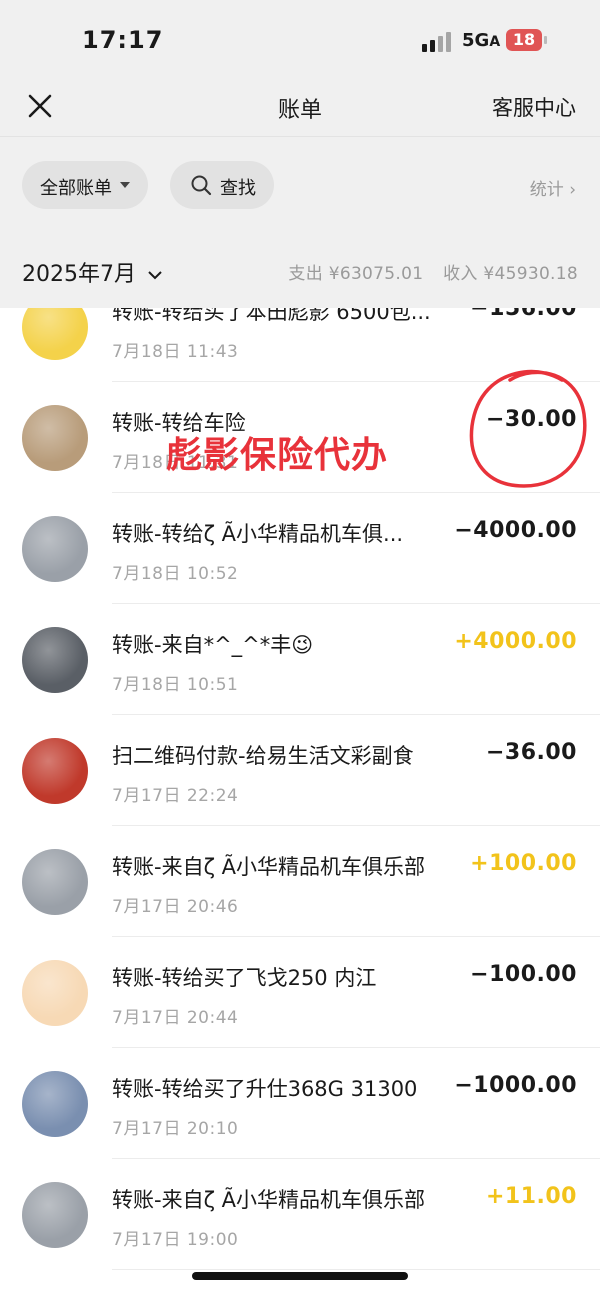 The width and height of the screenshot is (600, 1300). What do you see at coordinates (515, 641) in the screenshot?
I see `transaction-amount: +4000.00` at bounding box center [515, 641].